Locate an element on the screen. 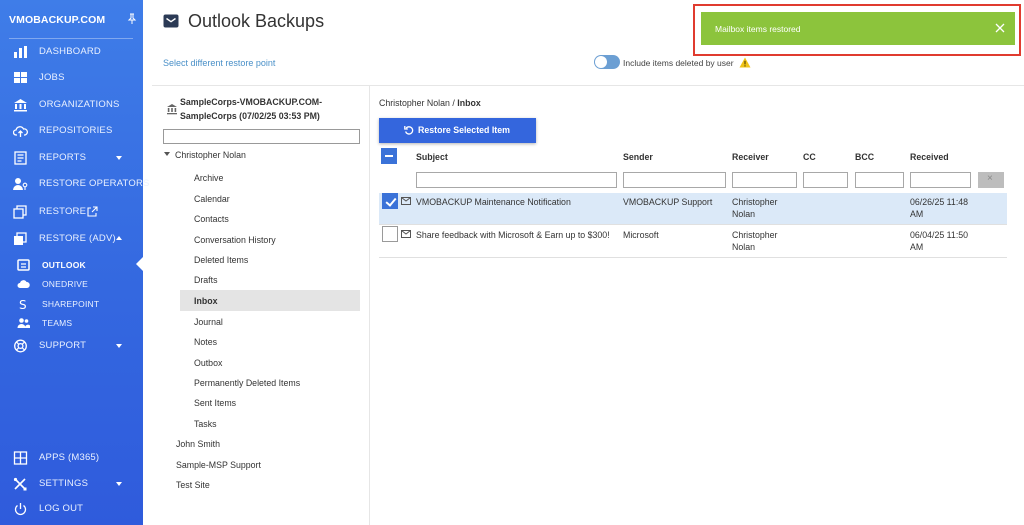  brand-name: VMOBACKUP.COM is located at coordinates (57, 20).